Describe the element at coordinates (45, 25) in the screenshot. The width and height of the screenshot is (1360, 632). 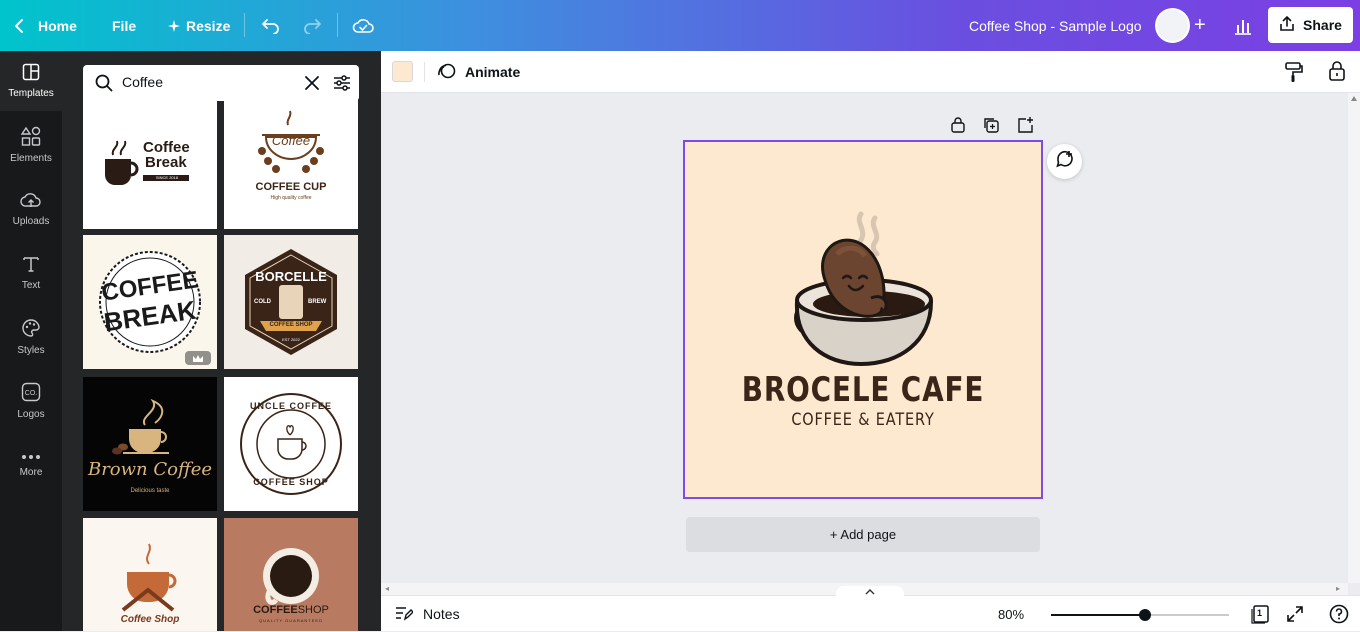
I see `home-button: Home` at that location.